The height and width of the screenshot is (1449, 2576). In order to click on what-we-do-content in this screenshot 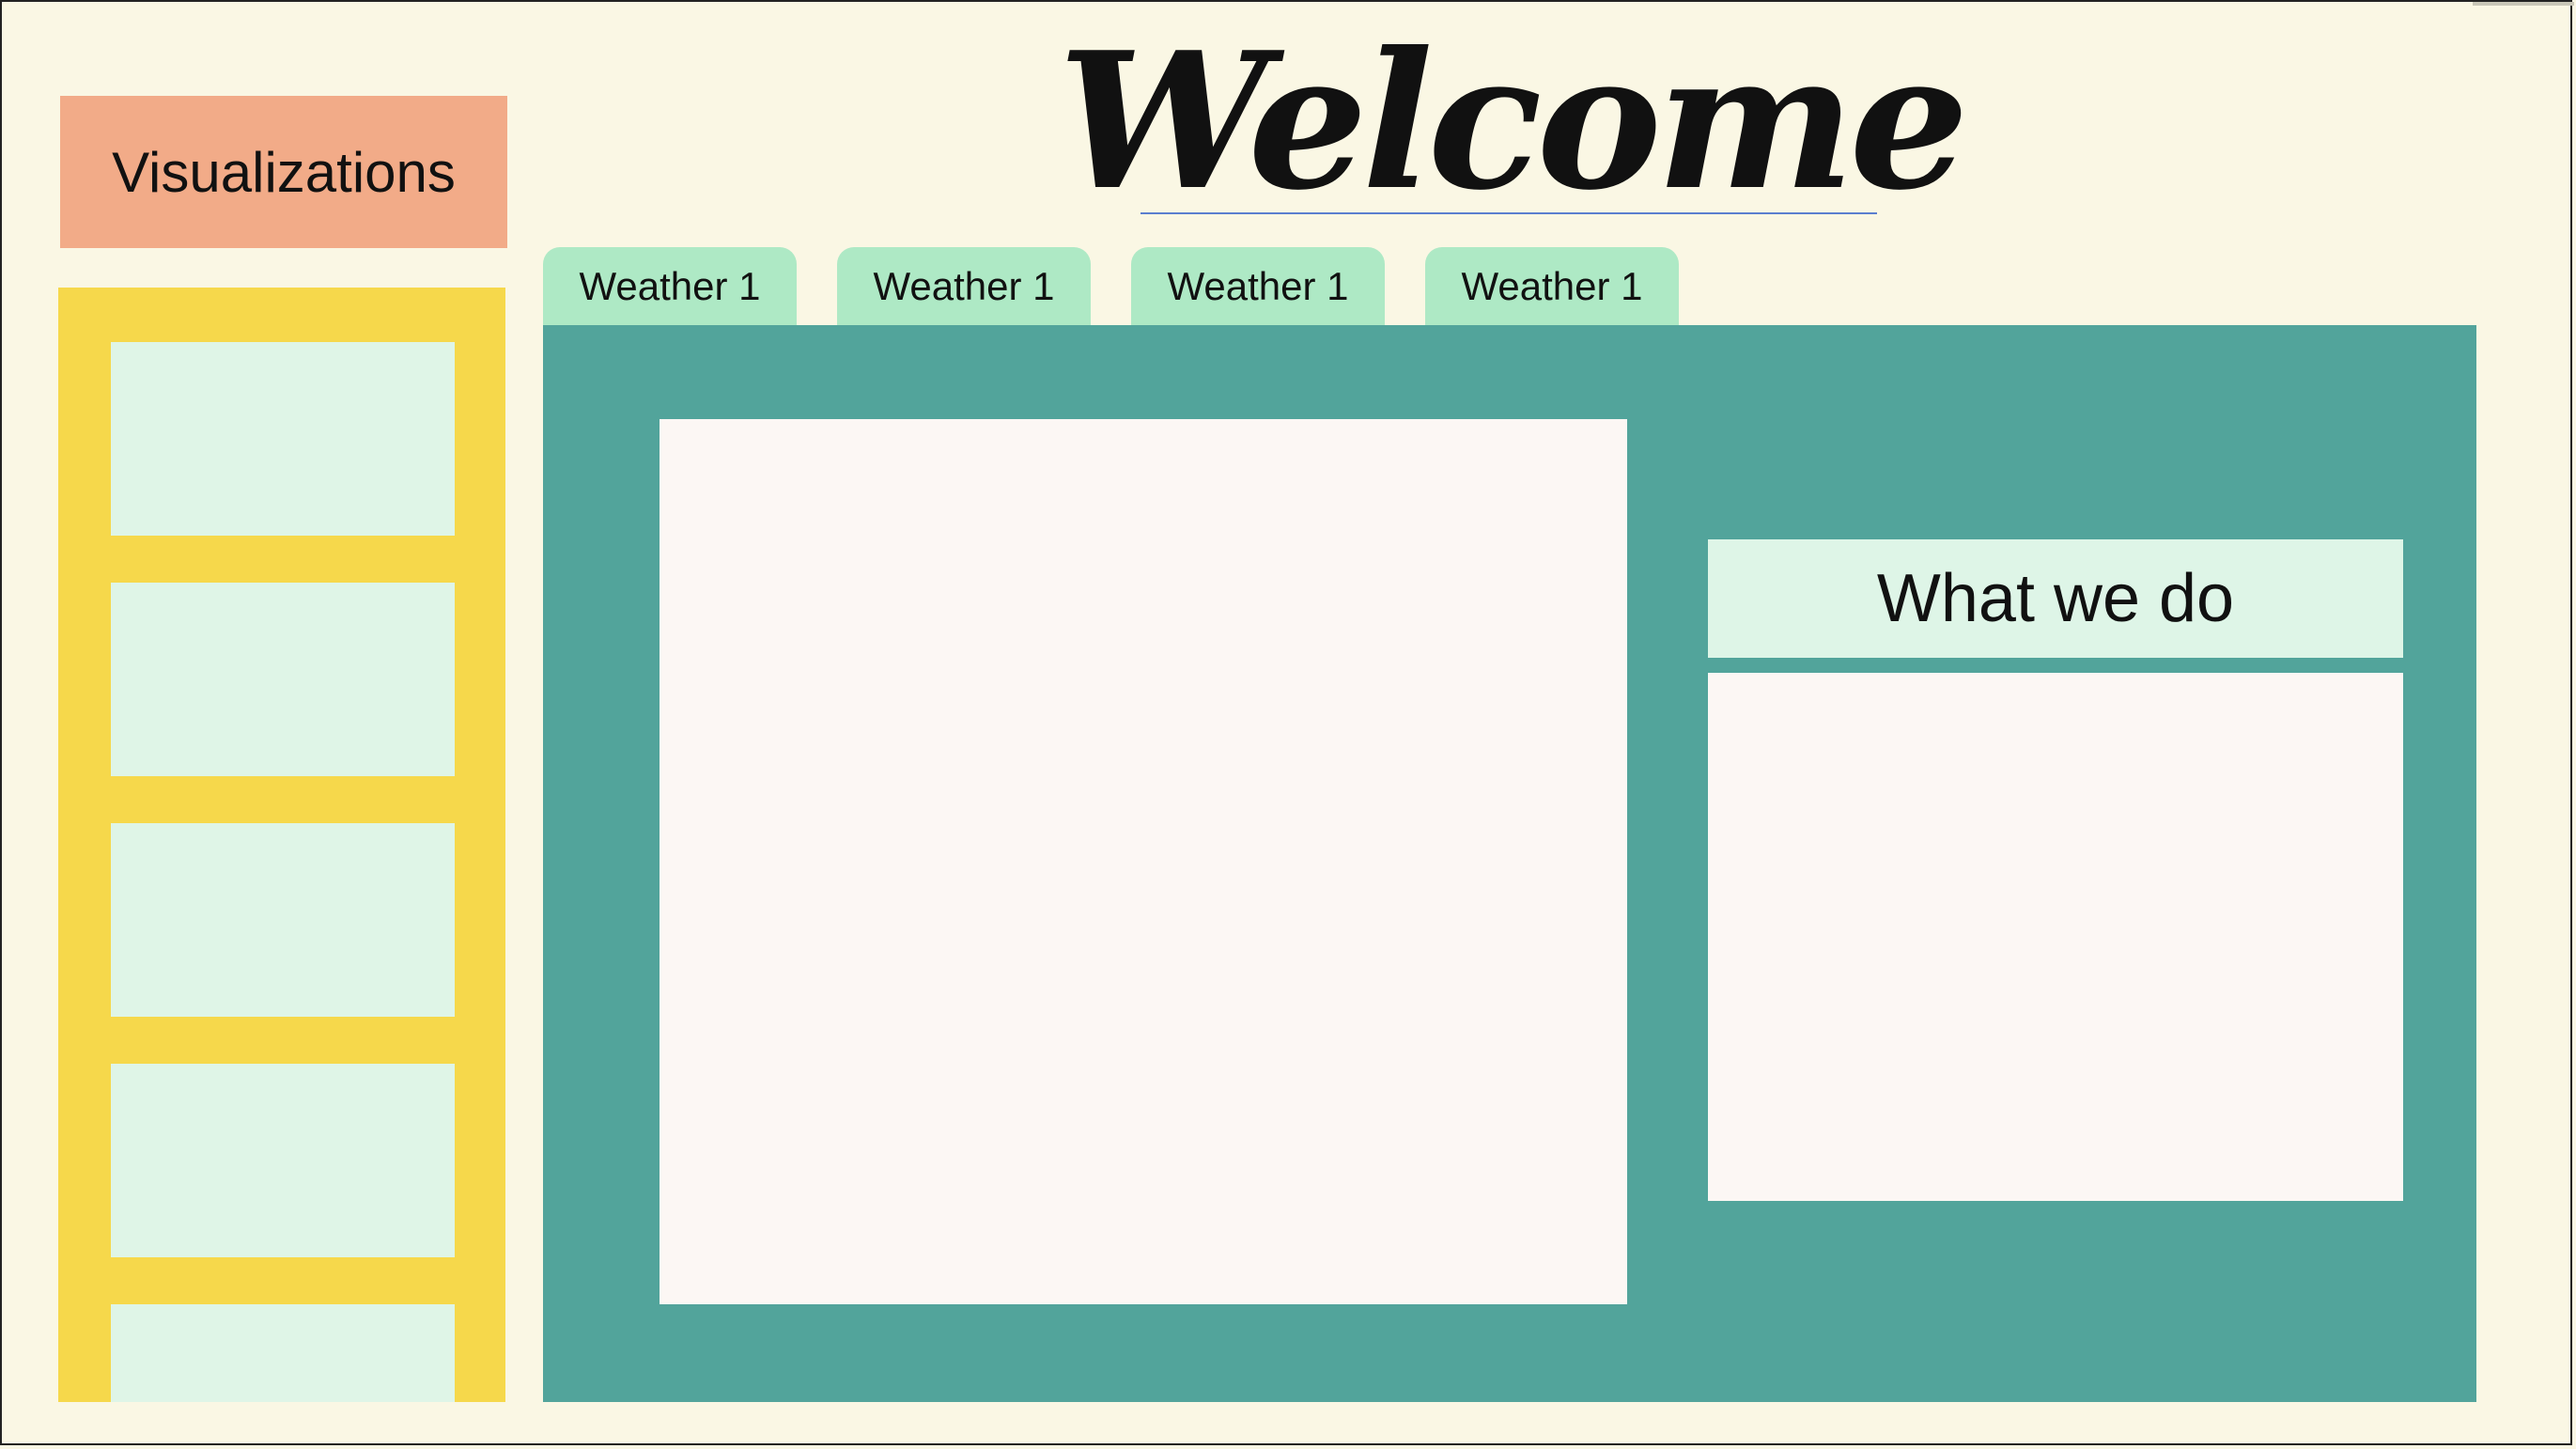, I will do `click(2056, 937)`.